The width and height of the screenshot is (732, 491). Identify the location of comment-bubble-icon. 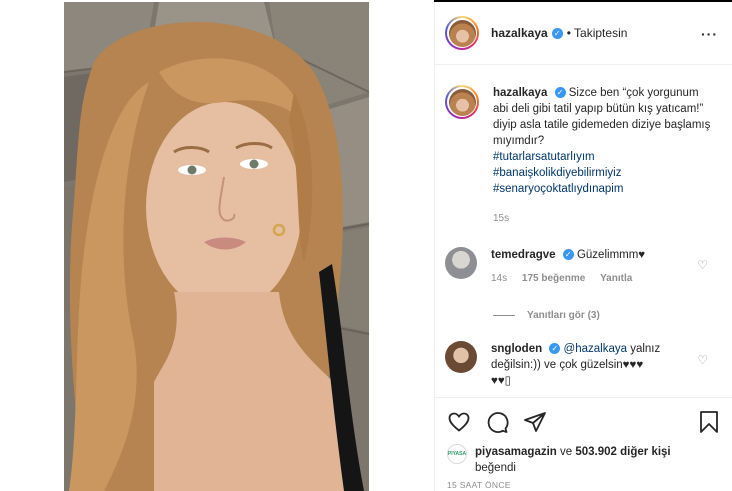
(497, 422).